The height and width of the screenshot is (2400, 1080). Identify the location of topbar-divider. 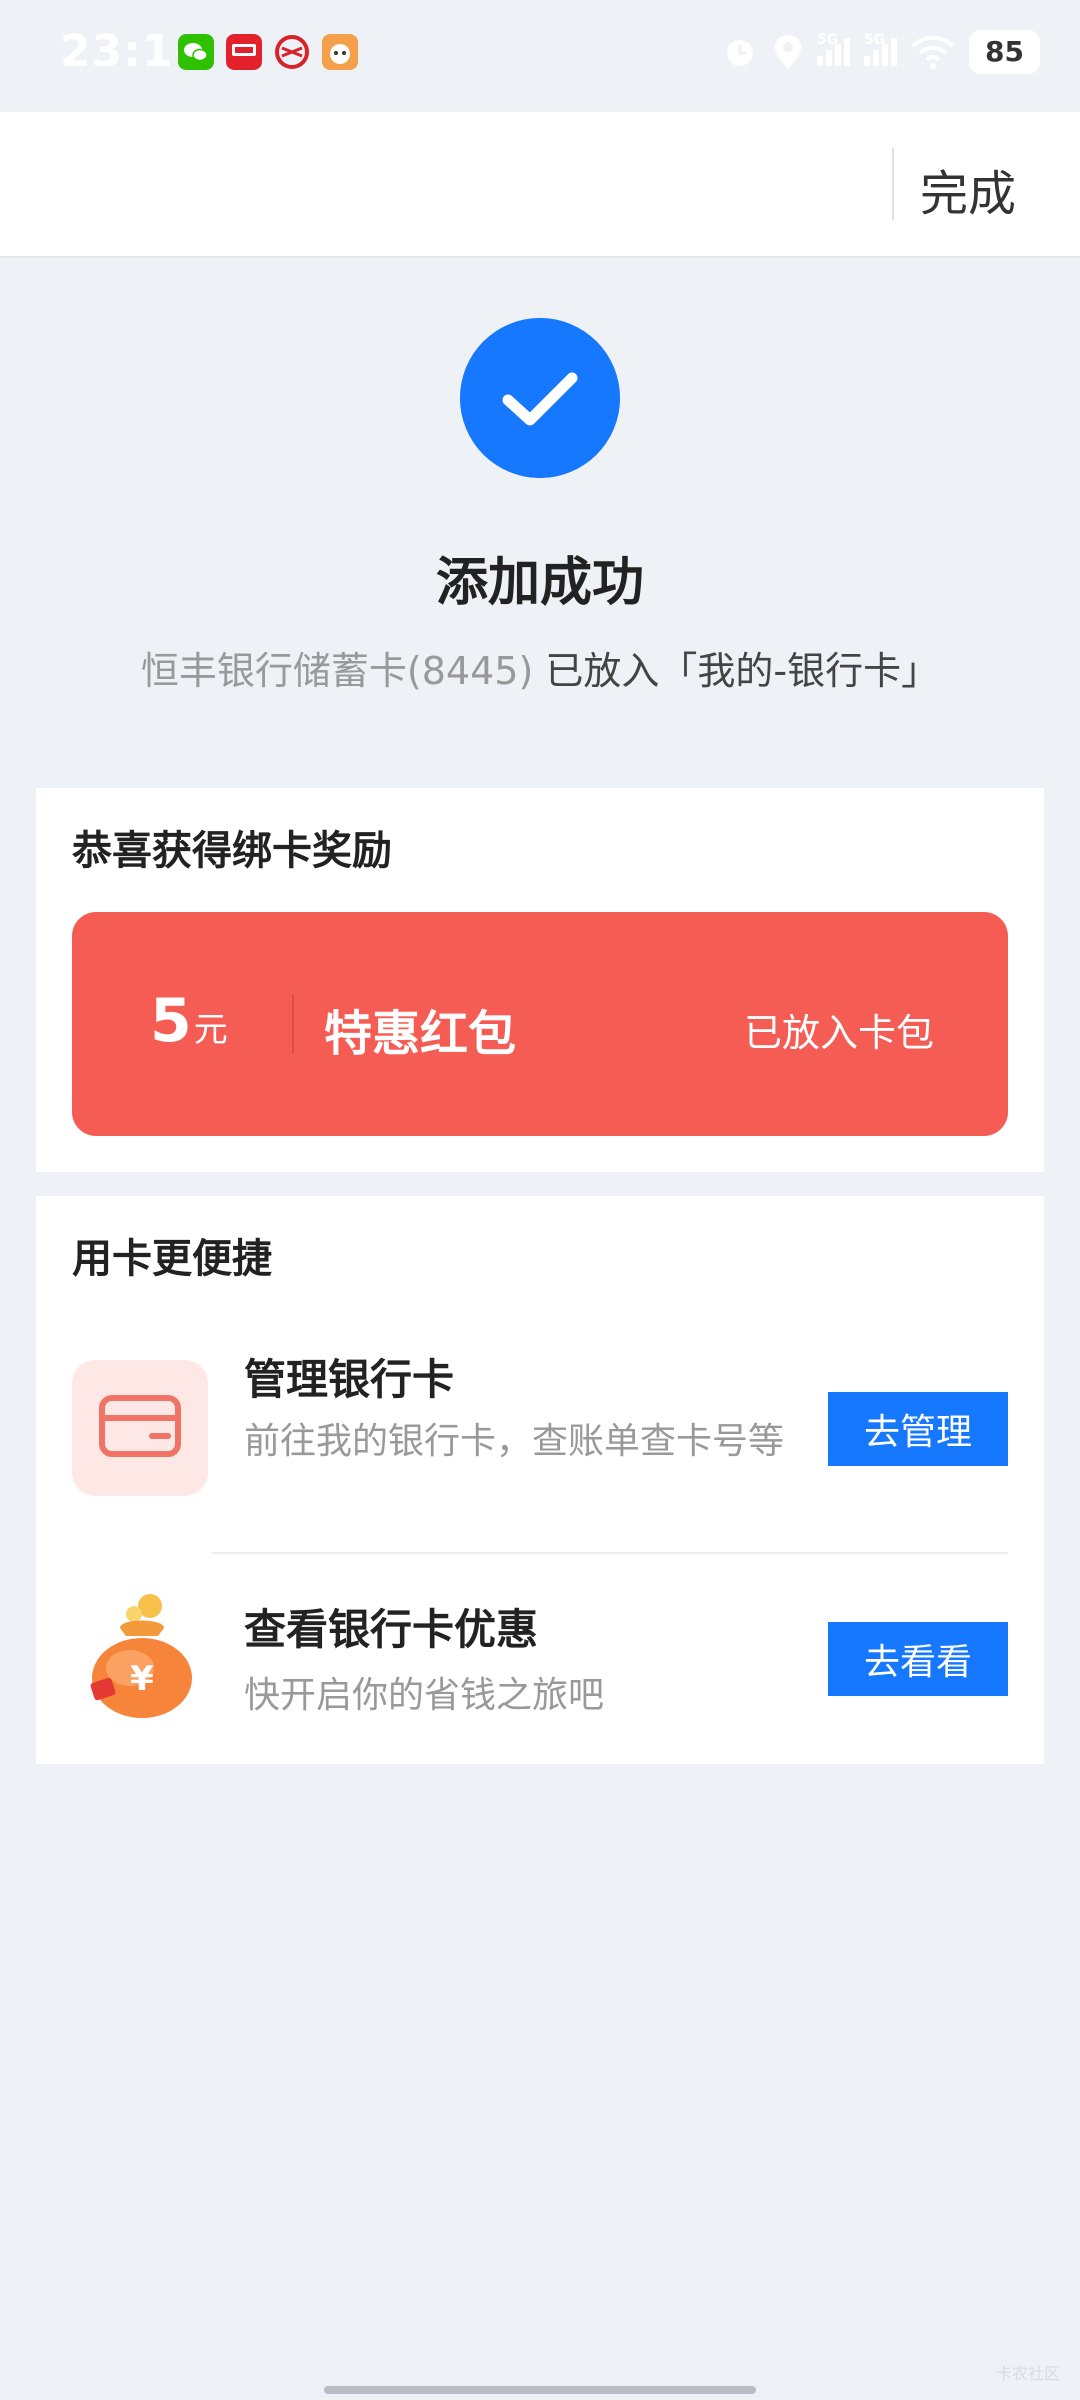
(893, 184).